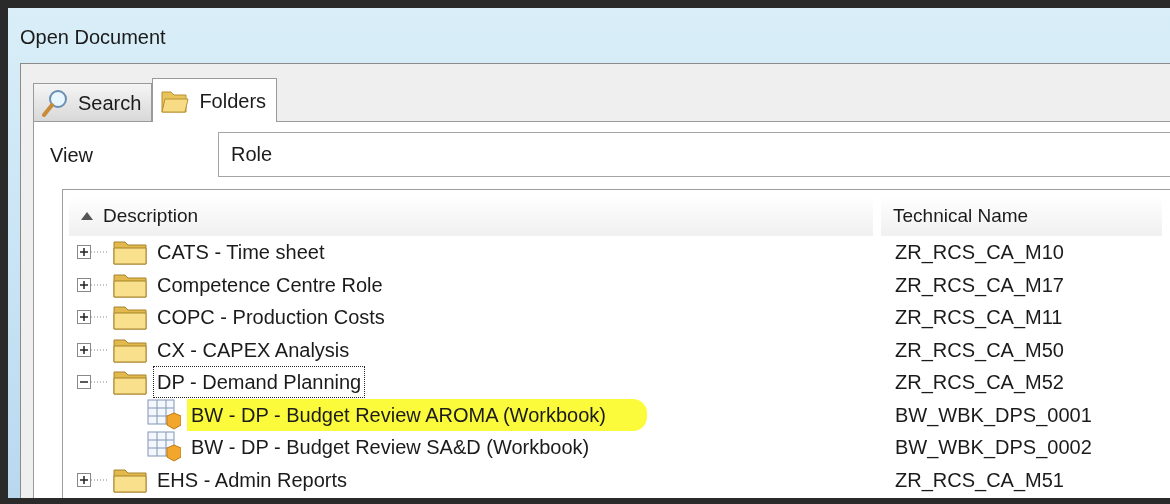  I want to click on tree-item-label: BW - DP - Budget Review AROMA (Workbook), so click(417, 414).